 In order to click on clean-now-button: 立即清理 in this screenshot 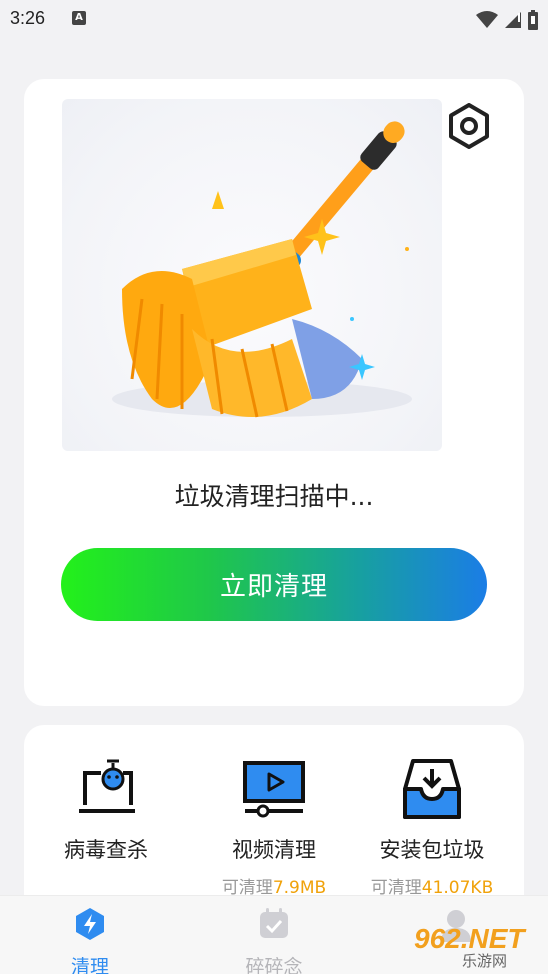, I will do `click(274, 584)`.